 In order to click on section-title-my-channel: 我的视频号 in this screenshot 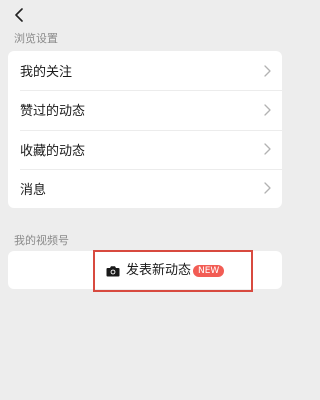, I will do `click(41, 240)`.